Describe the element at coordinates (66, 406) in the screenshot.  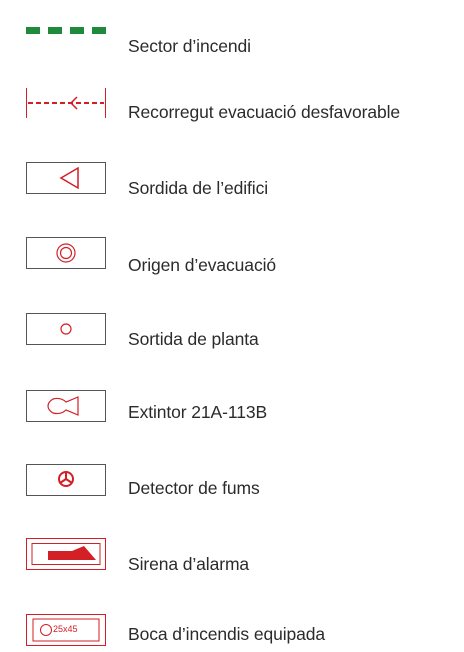
I see `extinguisher-icon` at that location.